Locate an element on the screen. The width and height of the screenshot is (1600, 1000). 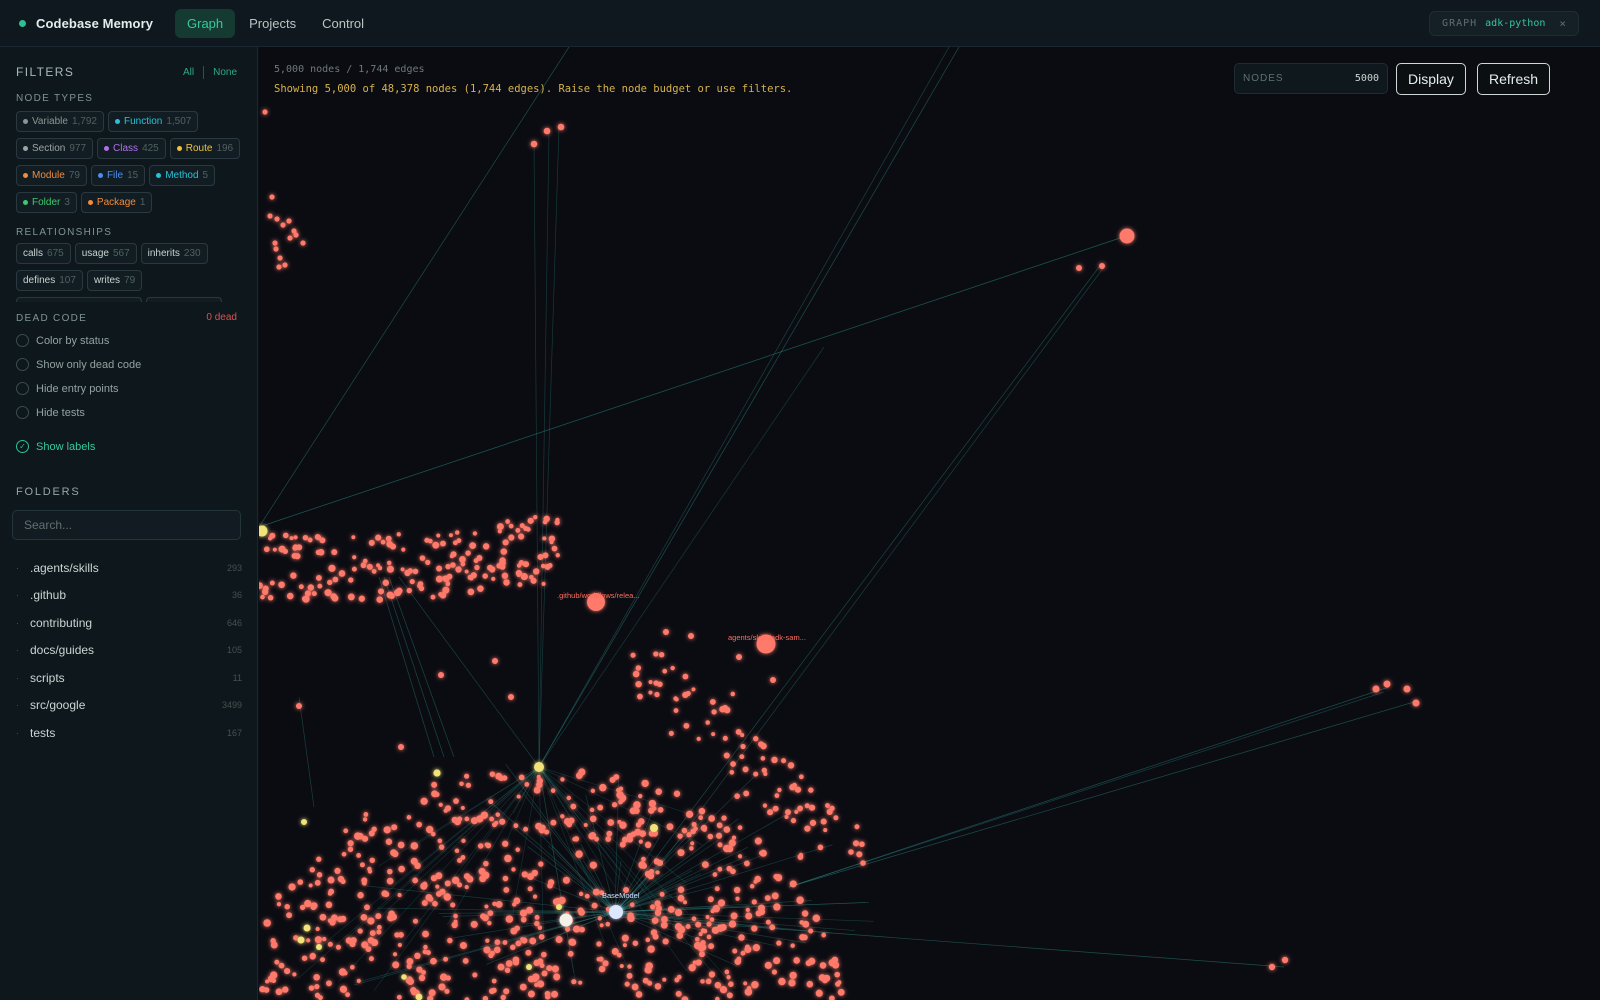
folder-item: · .agents/skills 293 is located at coordinates (129, 568).